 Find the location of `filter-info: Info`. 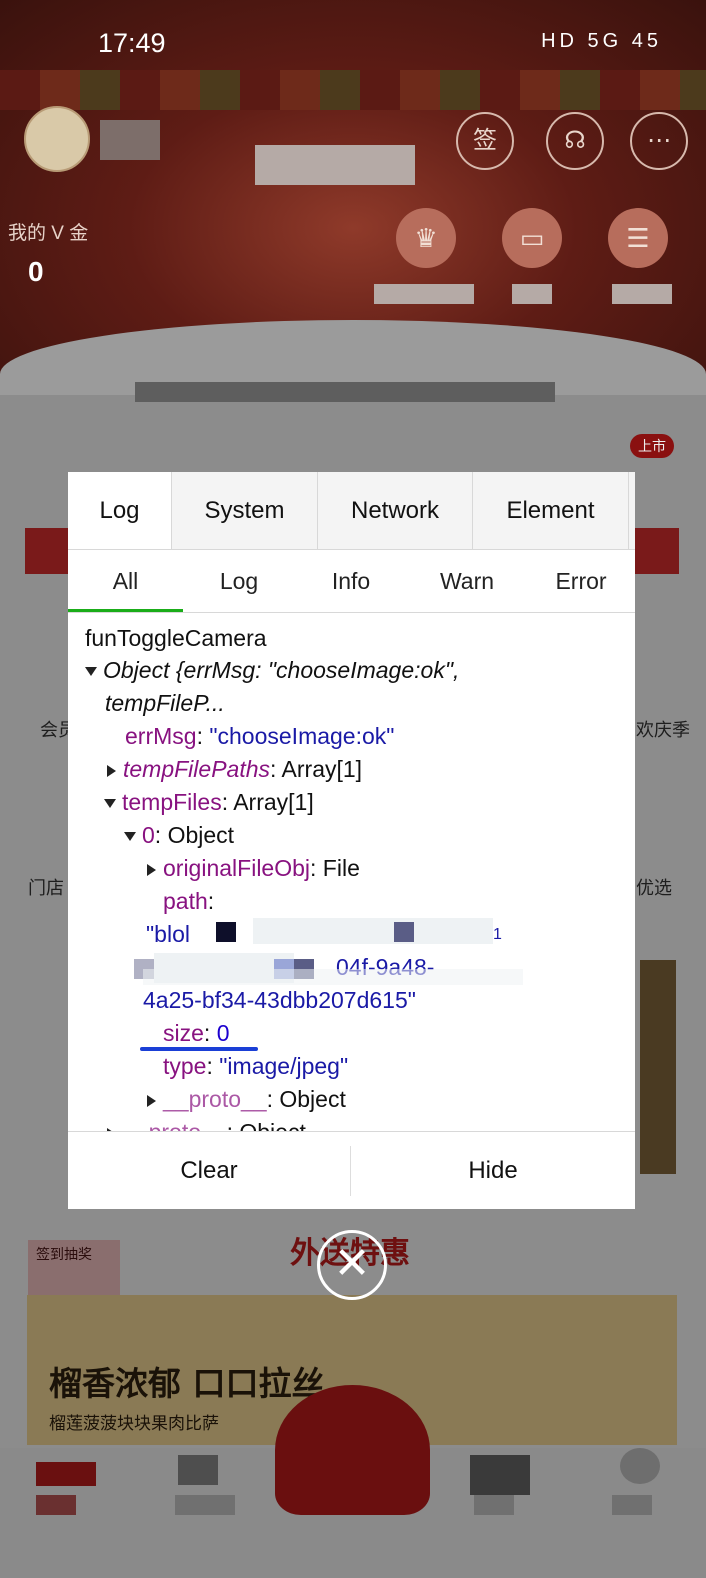

filter-info: Info is located at coordinates (351, 581).